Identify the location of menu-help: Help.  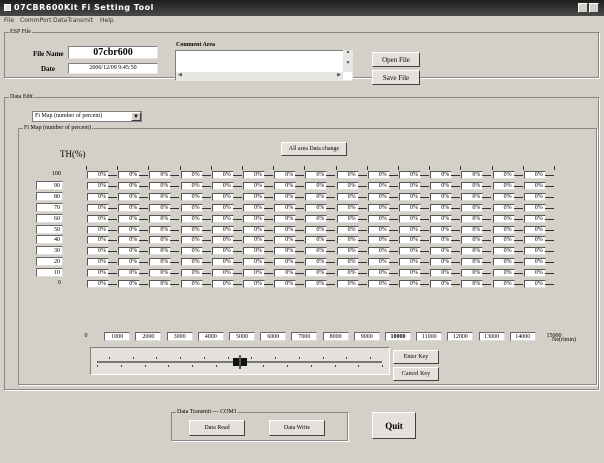
(107, 20).